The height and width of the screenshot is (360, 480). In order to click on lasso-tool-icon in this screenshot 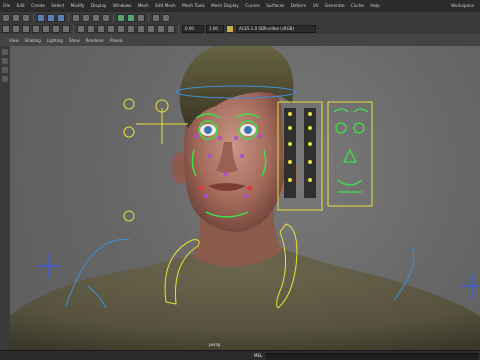, I will do `click(5, 61)`.